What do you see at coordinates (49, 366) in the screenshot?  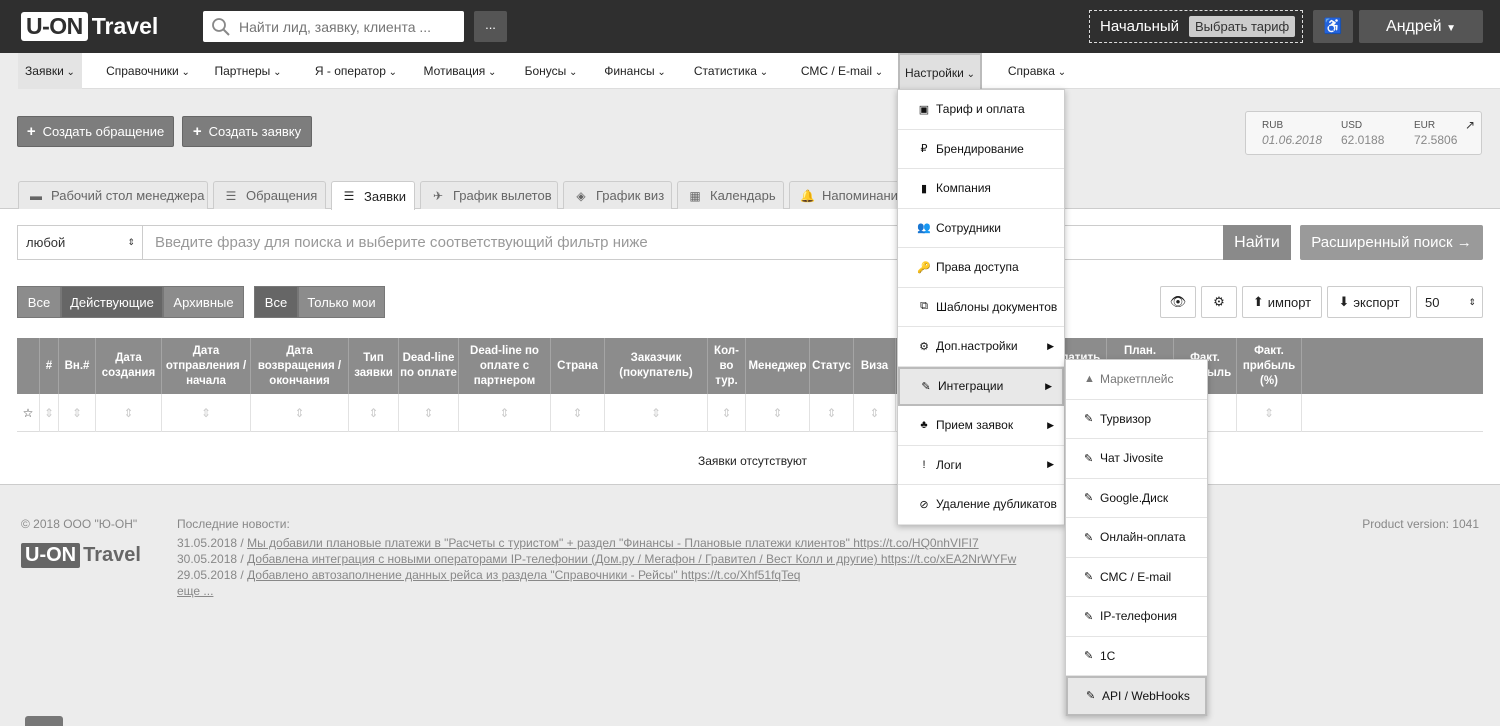 I see `column-header: #` at bounding box center [49, 366].